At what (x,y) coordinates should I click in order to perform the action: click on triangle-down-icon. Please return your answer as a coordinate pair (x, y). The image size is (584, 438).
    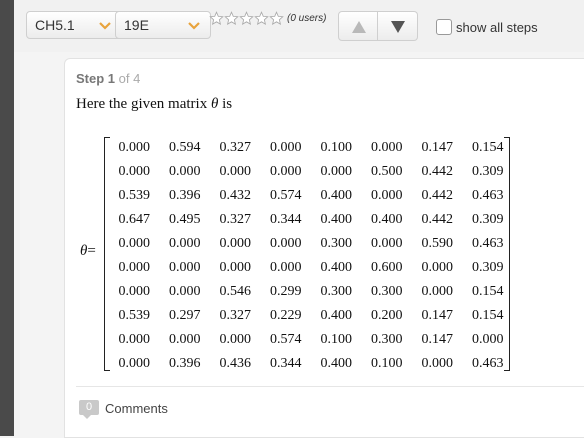
    Looking at the image, I should click on (398, 27).